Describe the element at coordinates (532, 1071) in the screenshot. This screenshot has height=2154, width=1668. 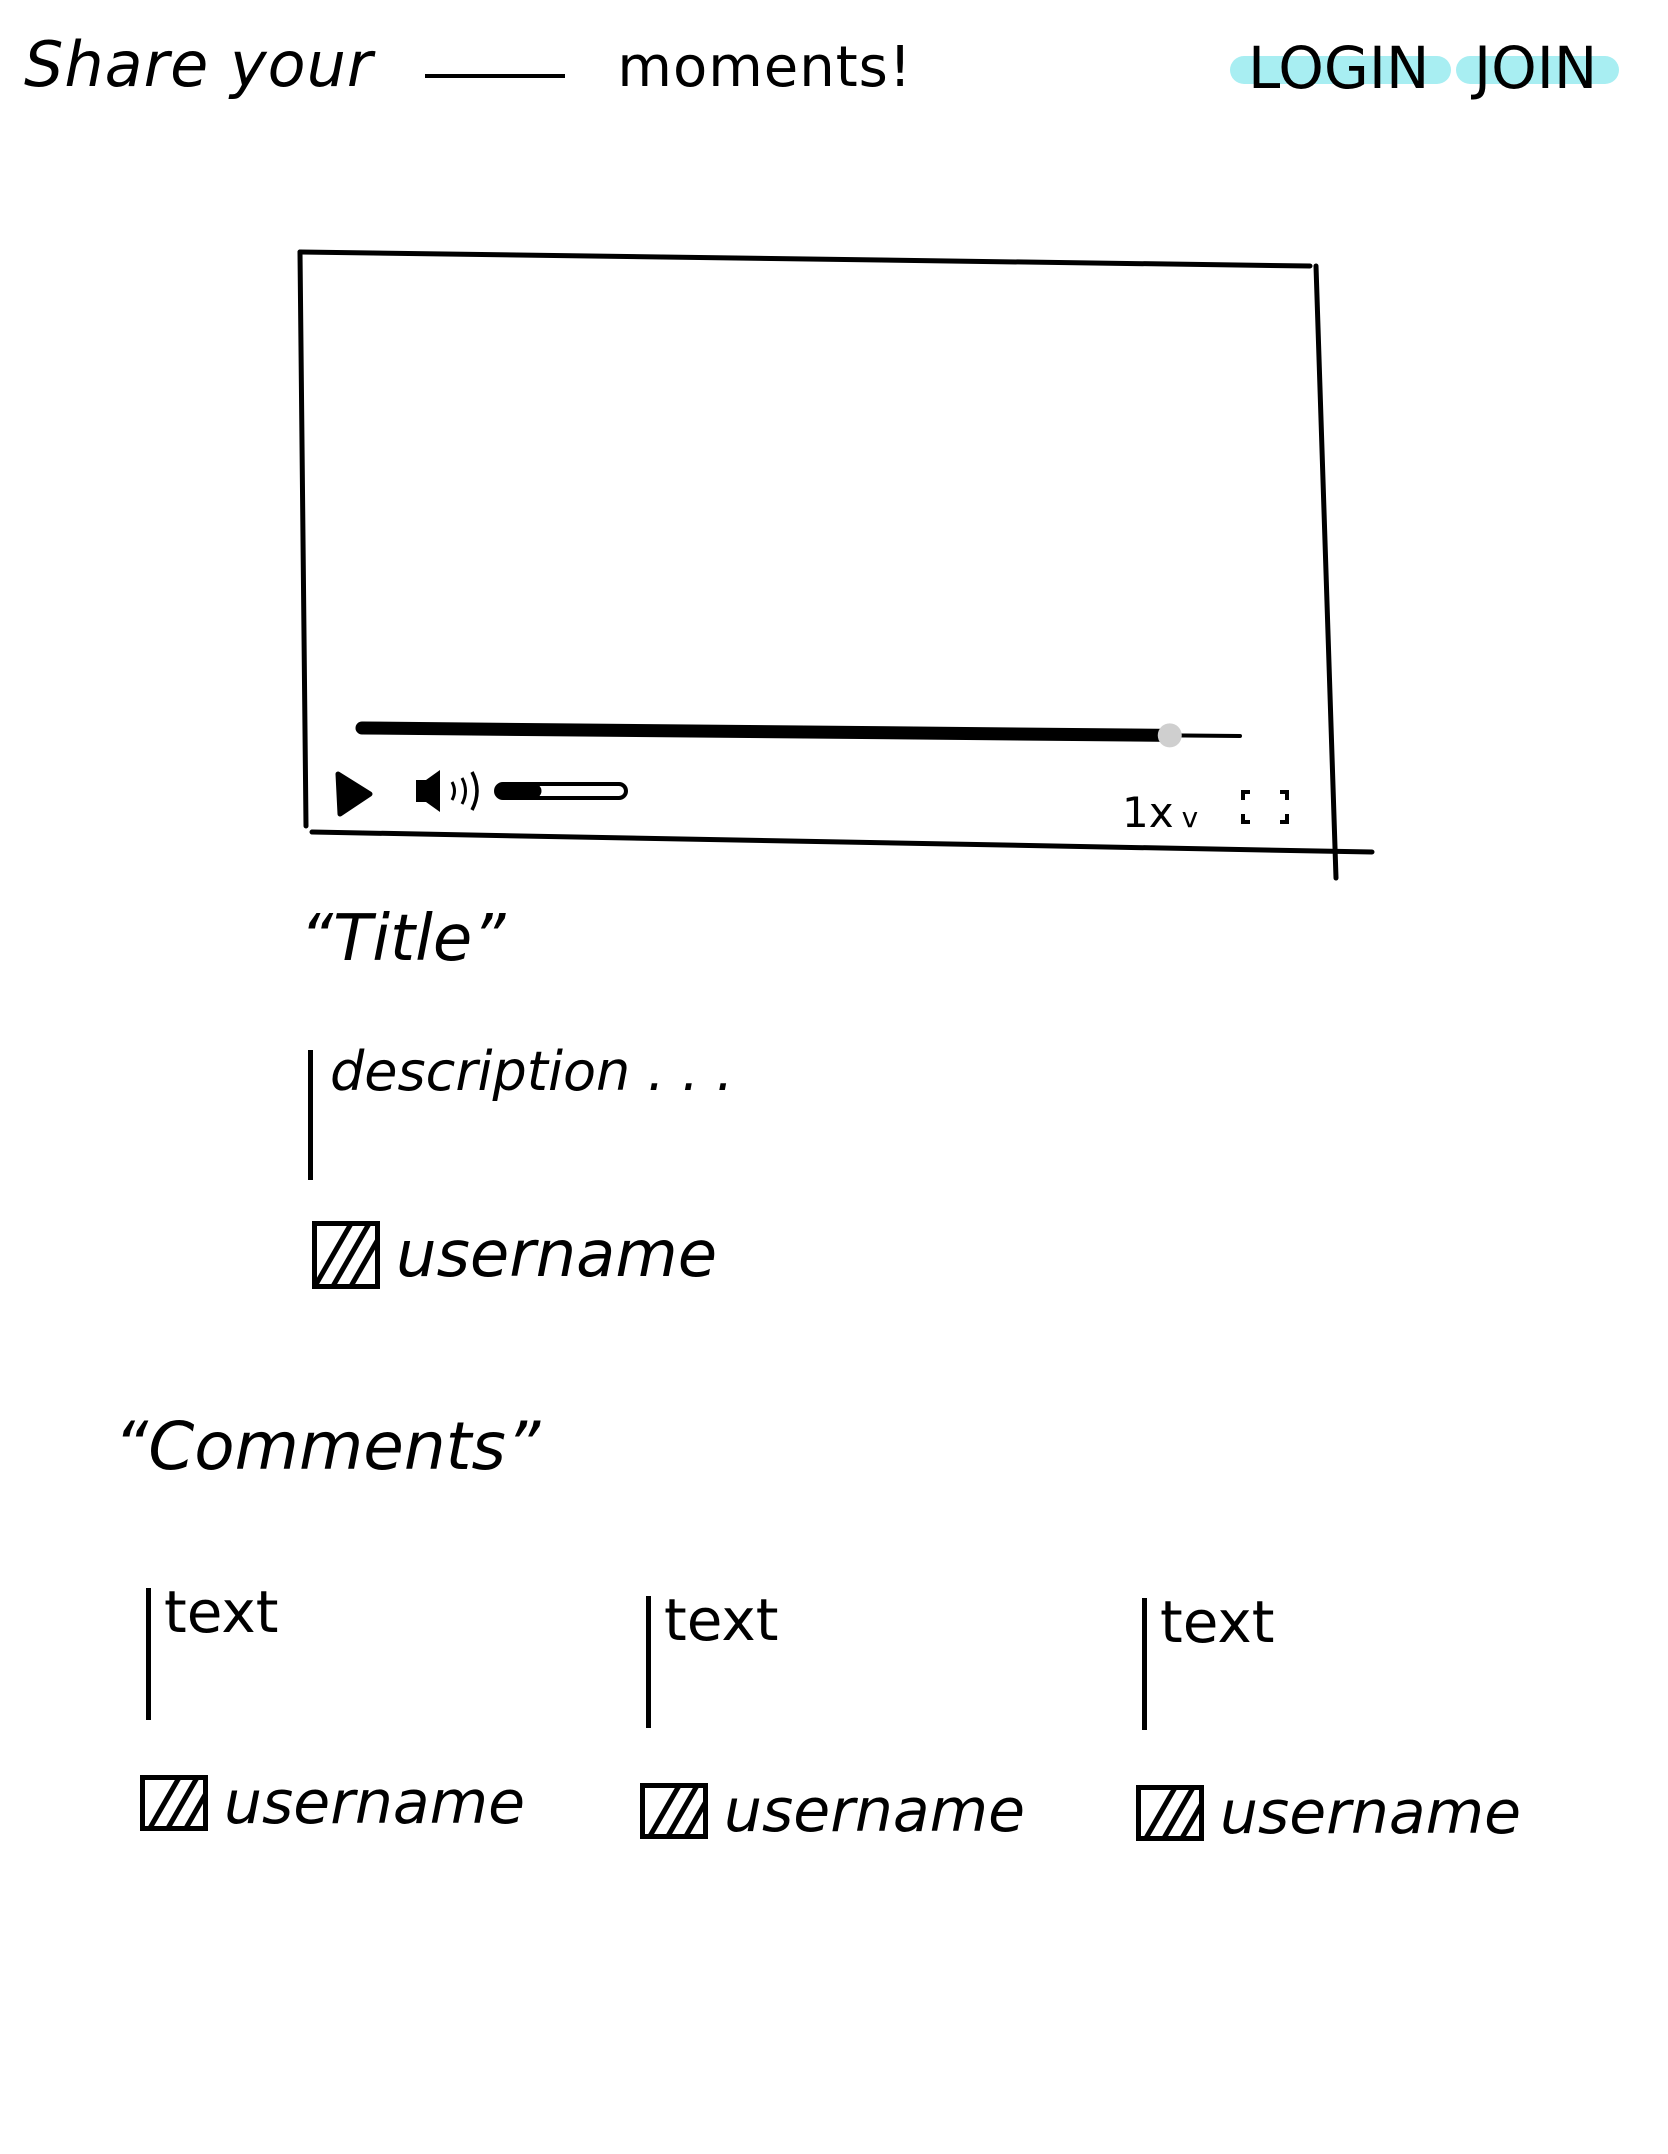
I see `post-description: description . . .` at that location.